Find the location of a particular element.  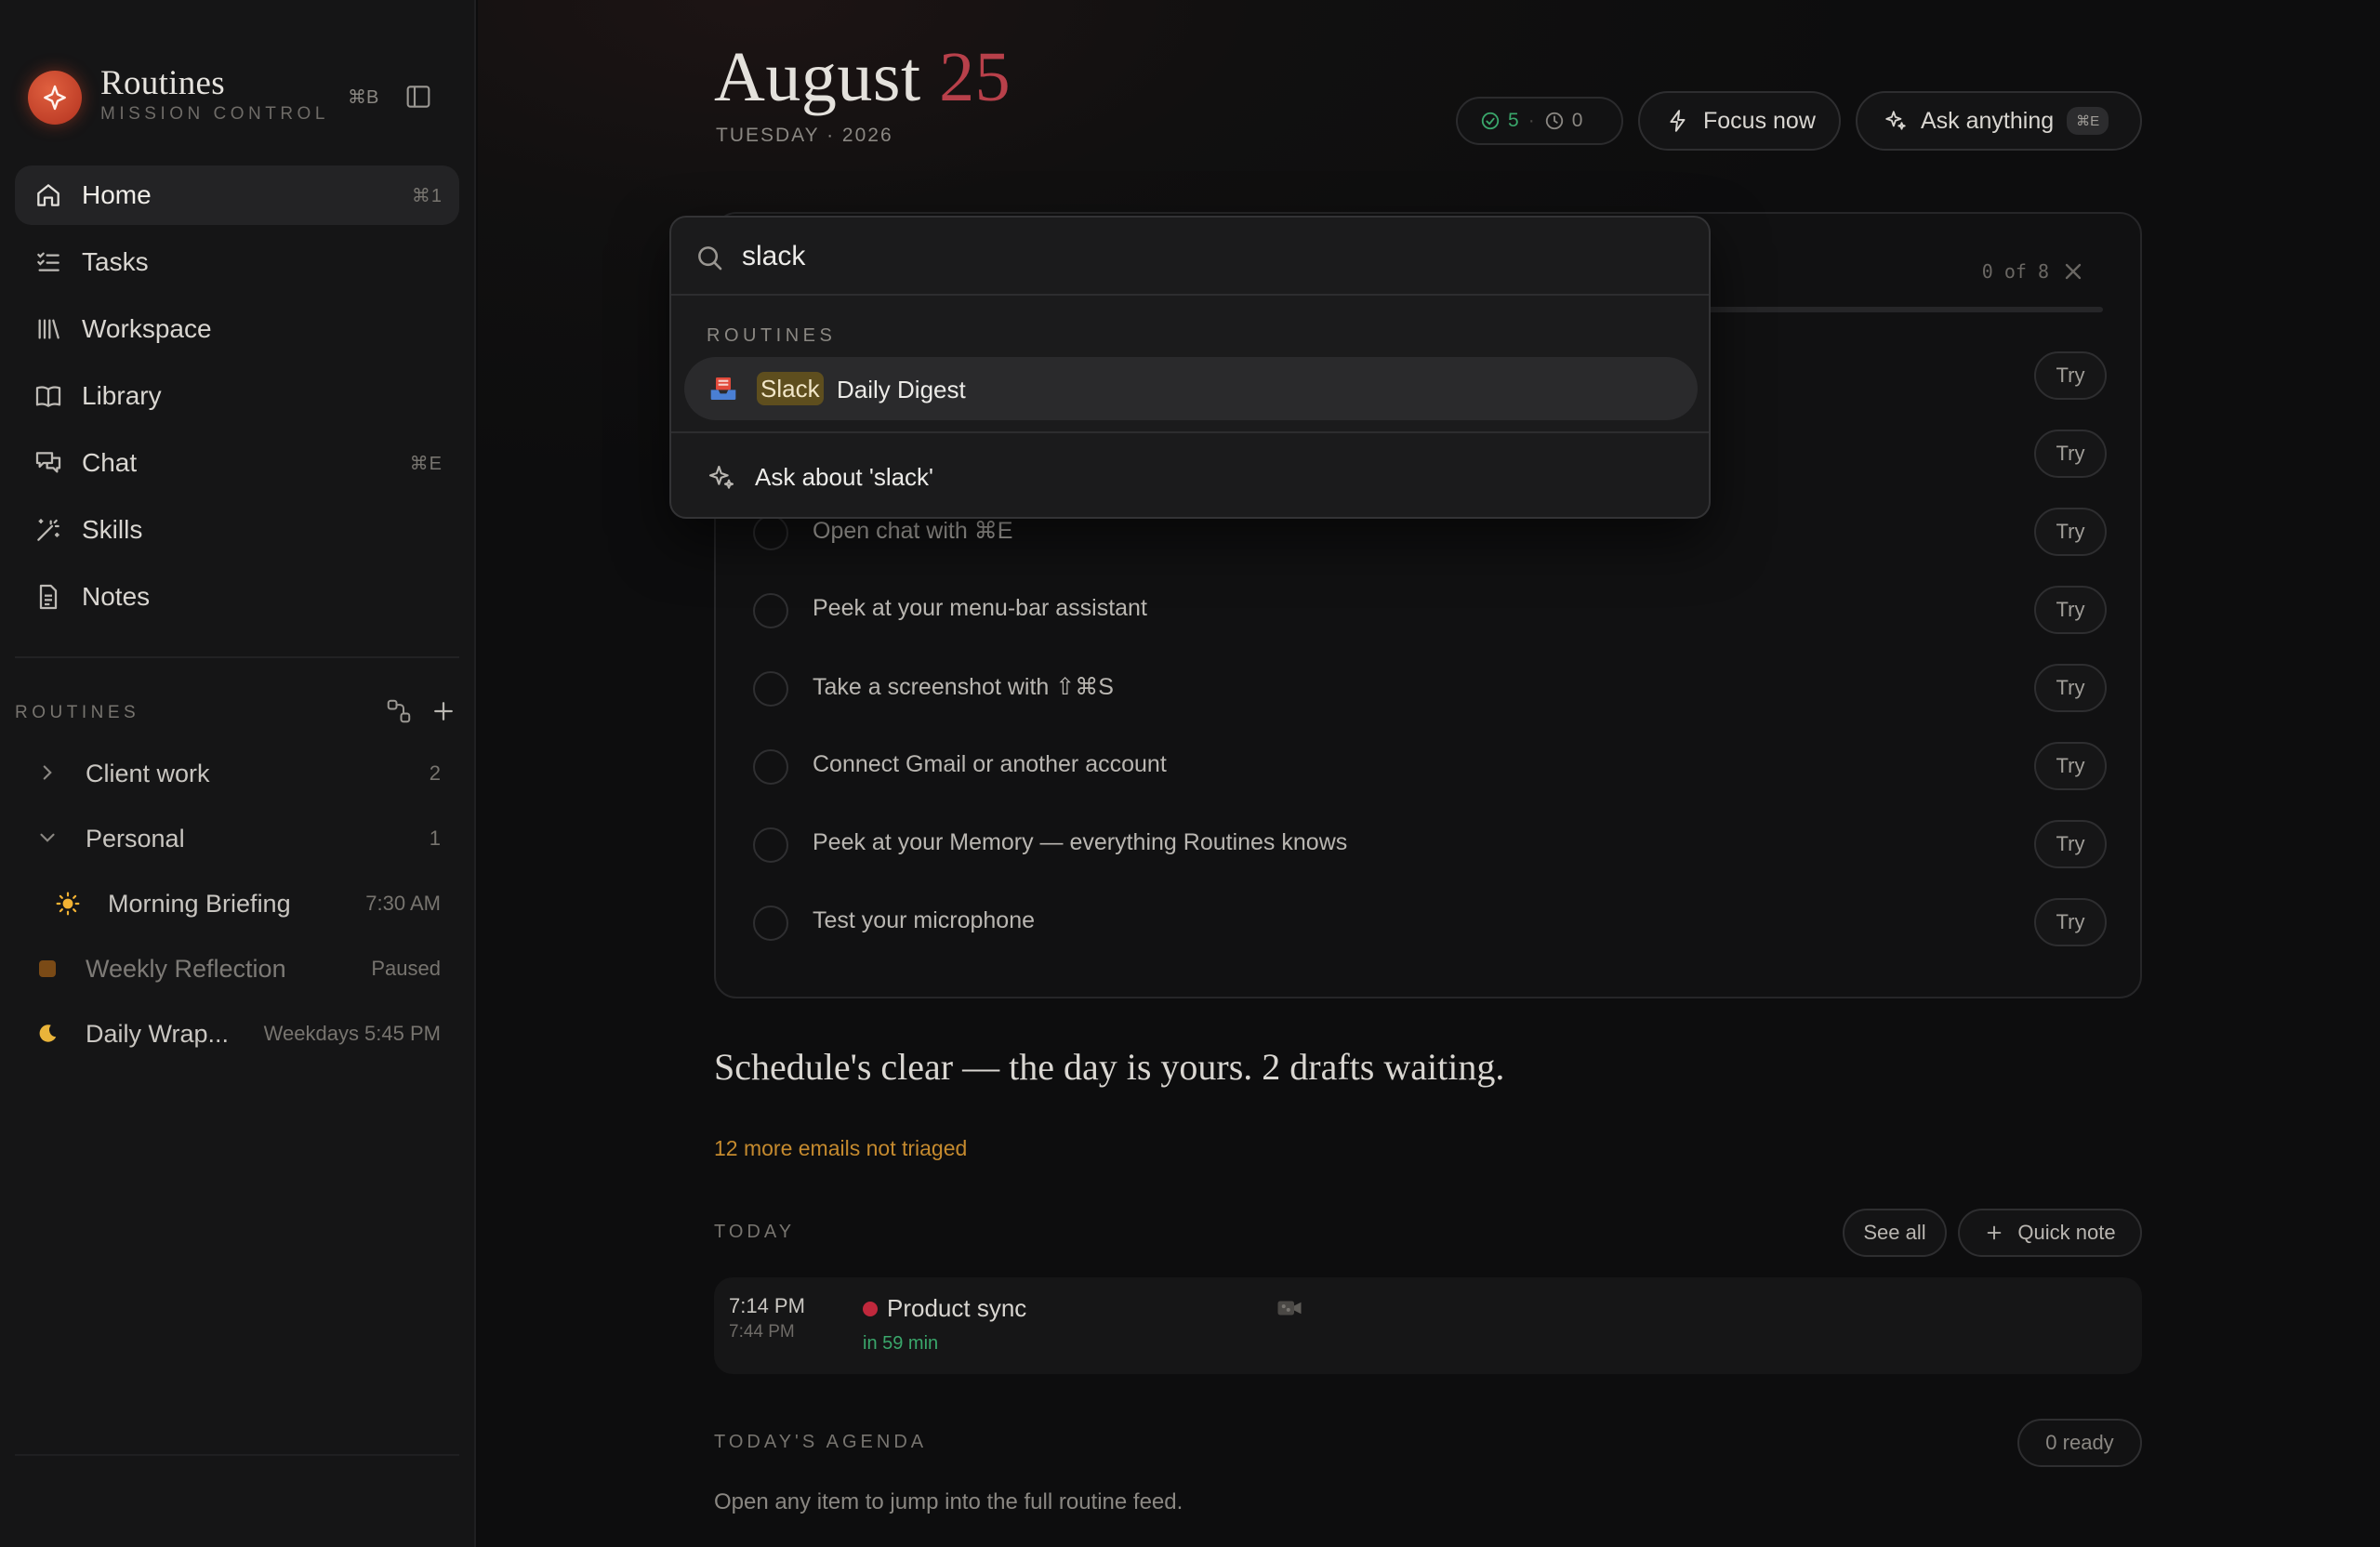

page-title: August 25 is located at coordinates (862, 77).